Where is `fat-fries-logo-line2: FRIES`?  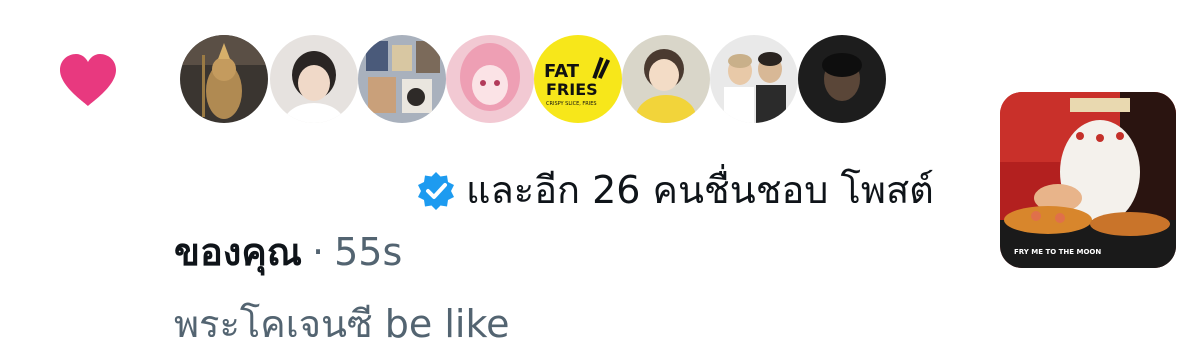 fat-fries-logo-line2: FRIES is located at coordinates (572, 89).